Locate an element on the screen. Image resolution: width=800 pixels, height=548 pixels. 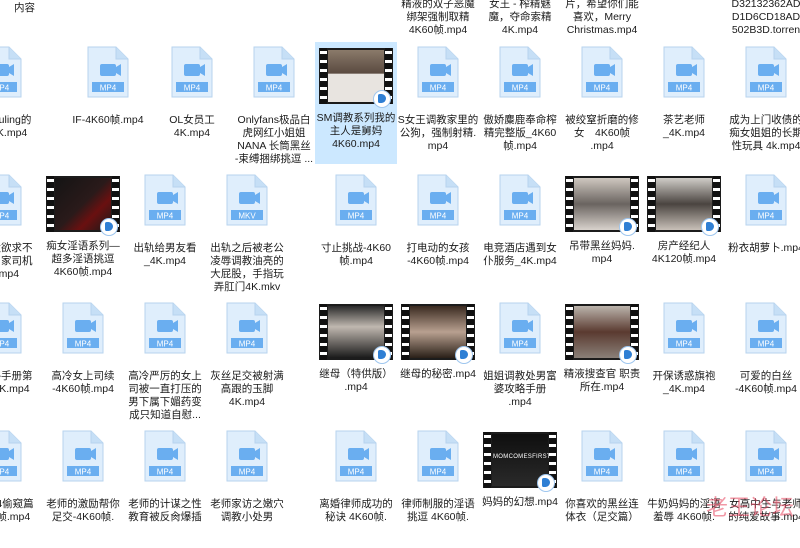
file-name-top-6: 女王 - 榨精魅 魔，夺命索精 4K.mp4 is located at coordinates (520, 18).